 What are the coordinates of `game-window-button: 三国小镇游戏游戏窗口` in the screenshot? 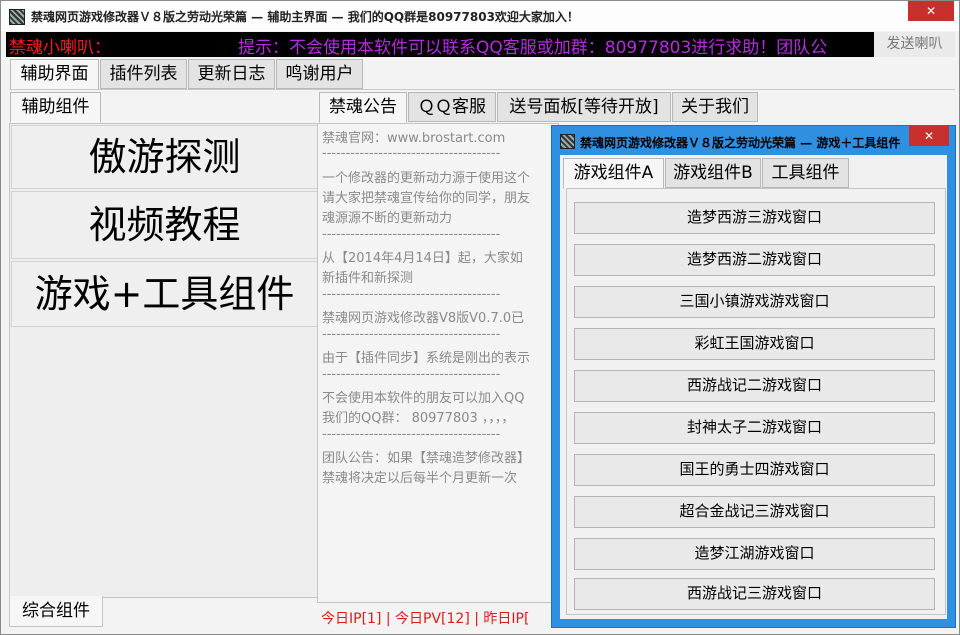 It's located at (754, 302).